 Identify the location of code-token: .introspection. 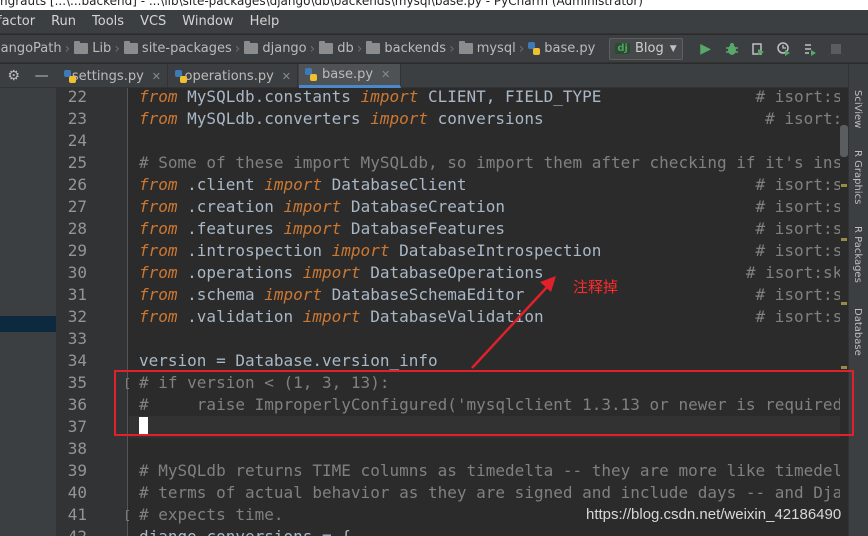
(254, 250).